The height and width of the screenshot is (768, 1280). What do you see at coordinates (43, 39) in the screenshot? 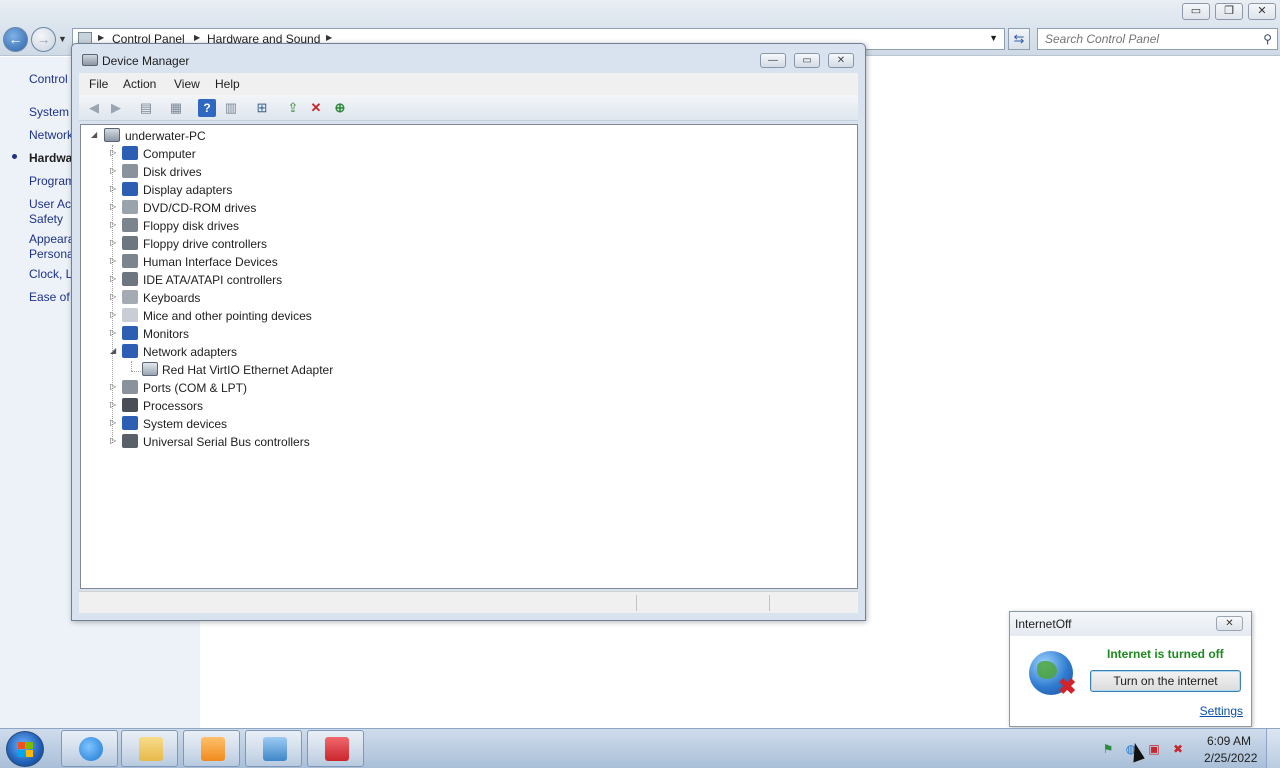
I see `forward-button: →` at bounding box center [43, 39].